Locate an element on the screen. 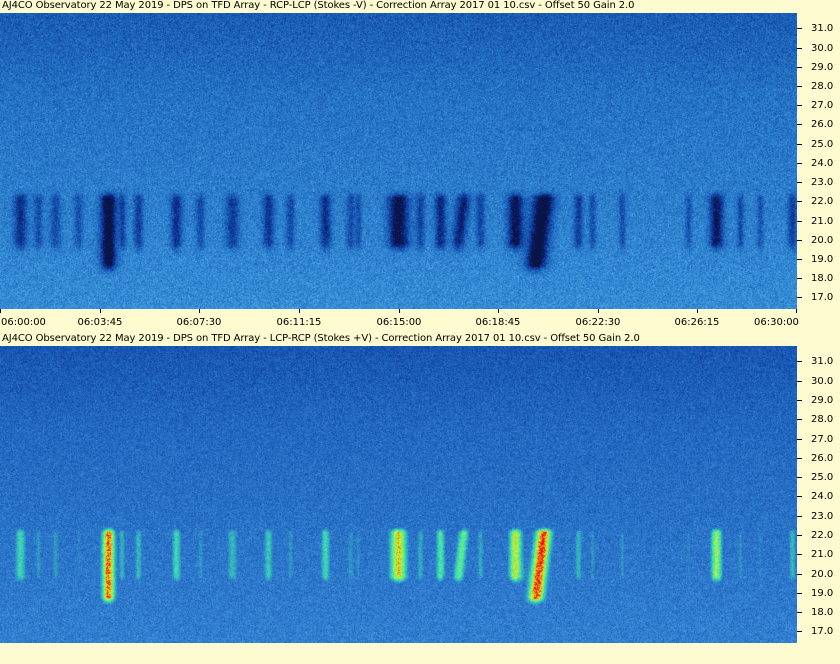  time-label: 06:03:45 is located at coordinates (100, 322).